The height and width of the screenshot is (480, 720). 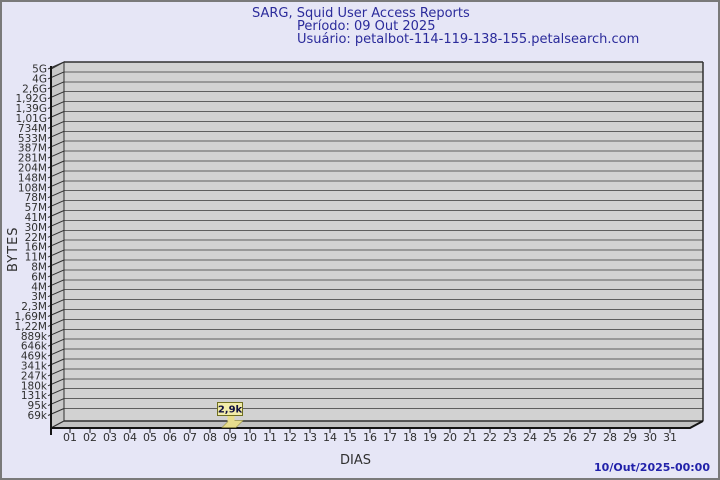 I want to click on x-tick-label: 18, so click(x=410, y=437).